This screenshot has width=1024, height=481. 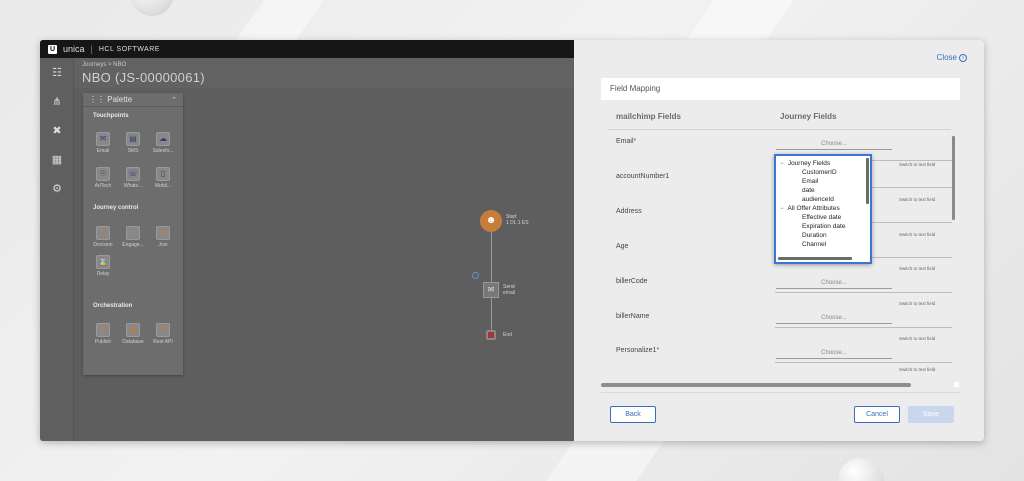 What do you see at coordinates (808, 190) in the screenshot?
I see `tree-item: date` at bounding box center [808, 190].